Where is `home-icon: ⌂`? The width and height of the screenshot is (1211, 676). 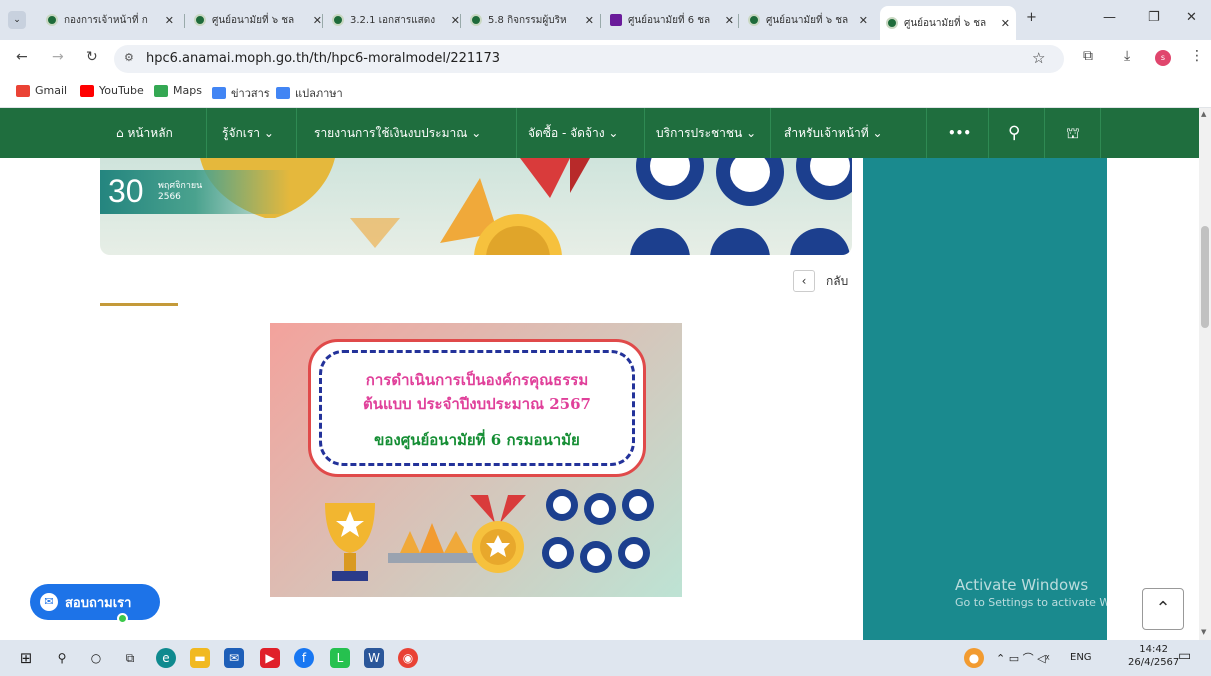 home-icon: ⌂ is located at coordinates (122, 133).